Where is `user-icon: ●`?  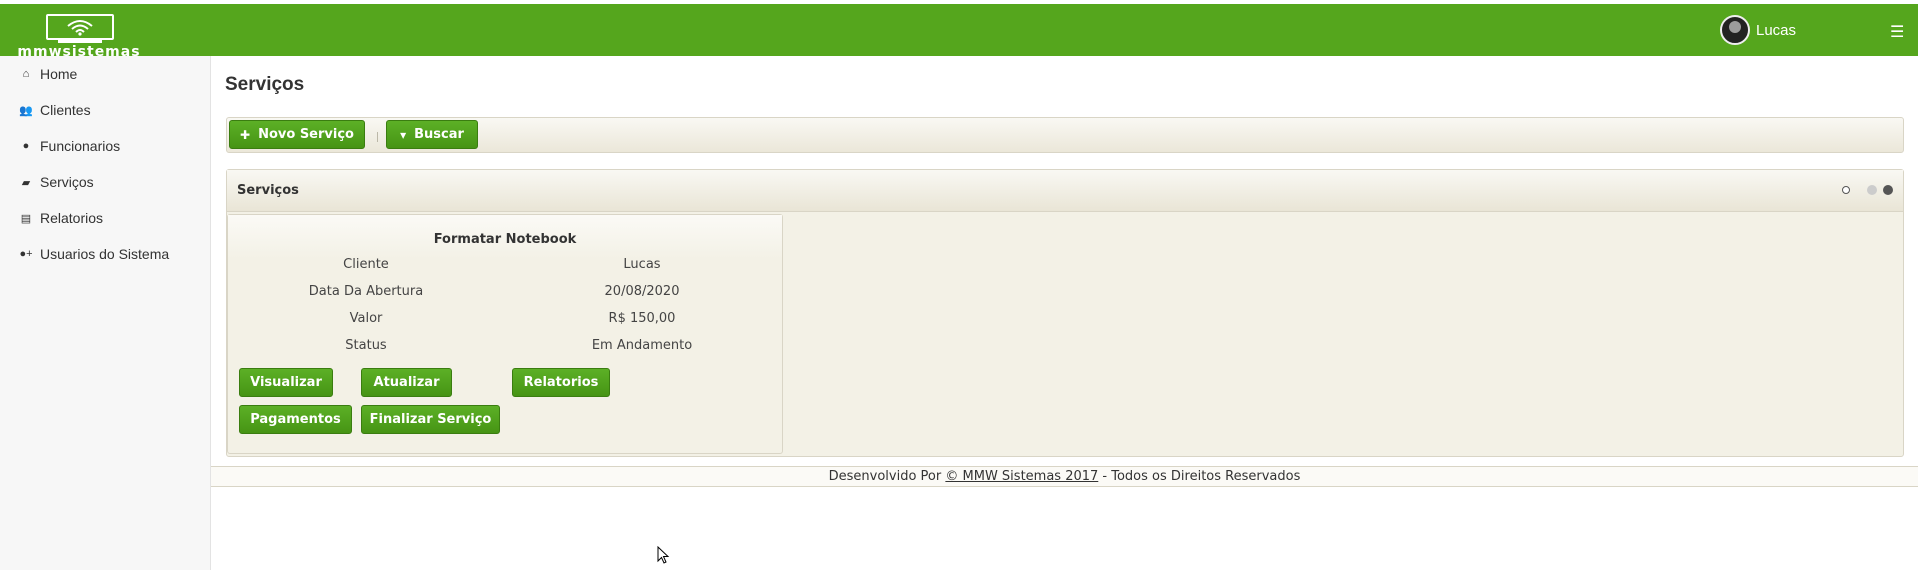
user-icon: ● is located at coordinates (26, 146).